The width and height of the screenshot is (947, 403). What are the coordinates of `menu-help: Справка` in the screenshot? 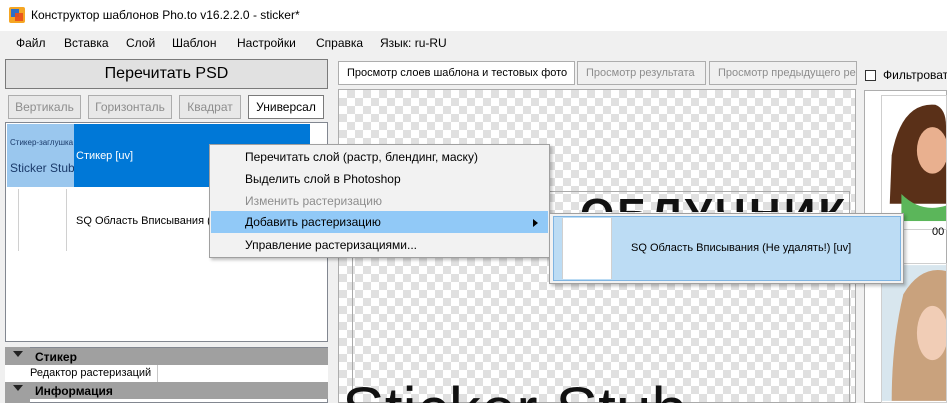 It's located at (339, 43).